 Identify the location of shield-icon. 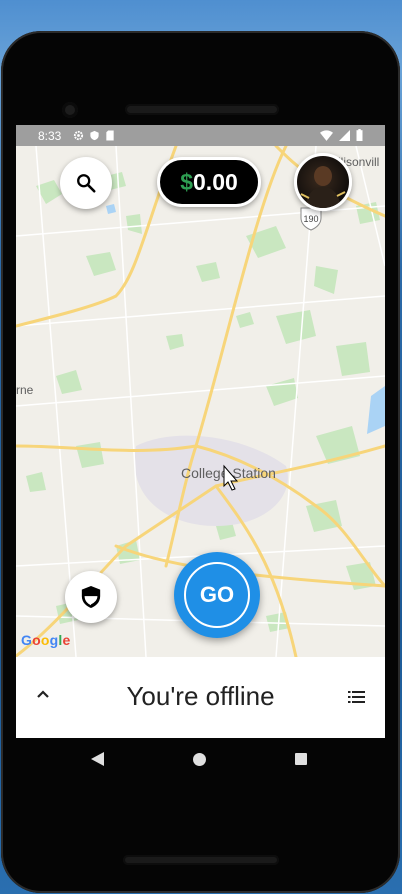
(91, 597).